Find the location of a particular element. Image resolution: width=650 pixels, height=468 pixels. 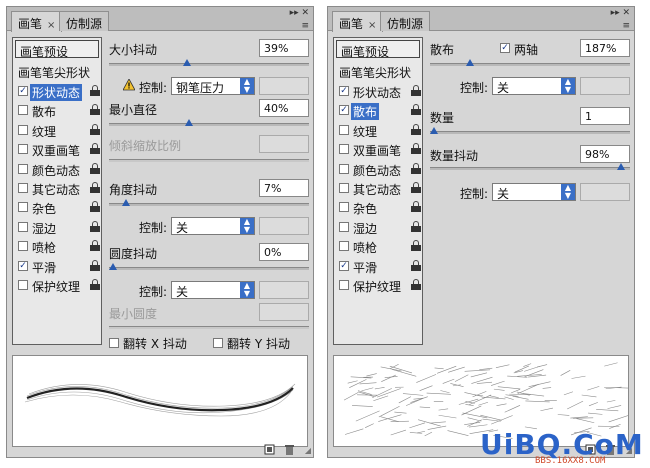

control-select: 钢笔压力 ▲ ▼ is located at coordinates (213, 86).